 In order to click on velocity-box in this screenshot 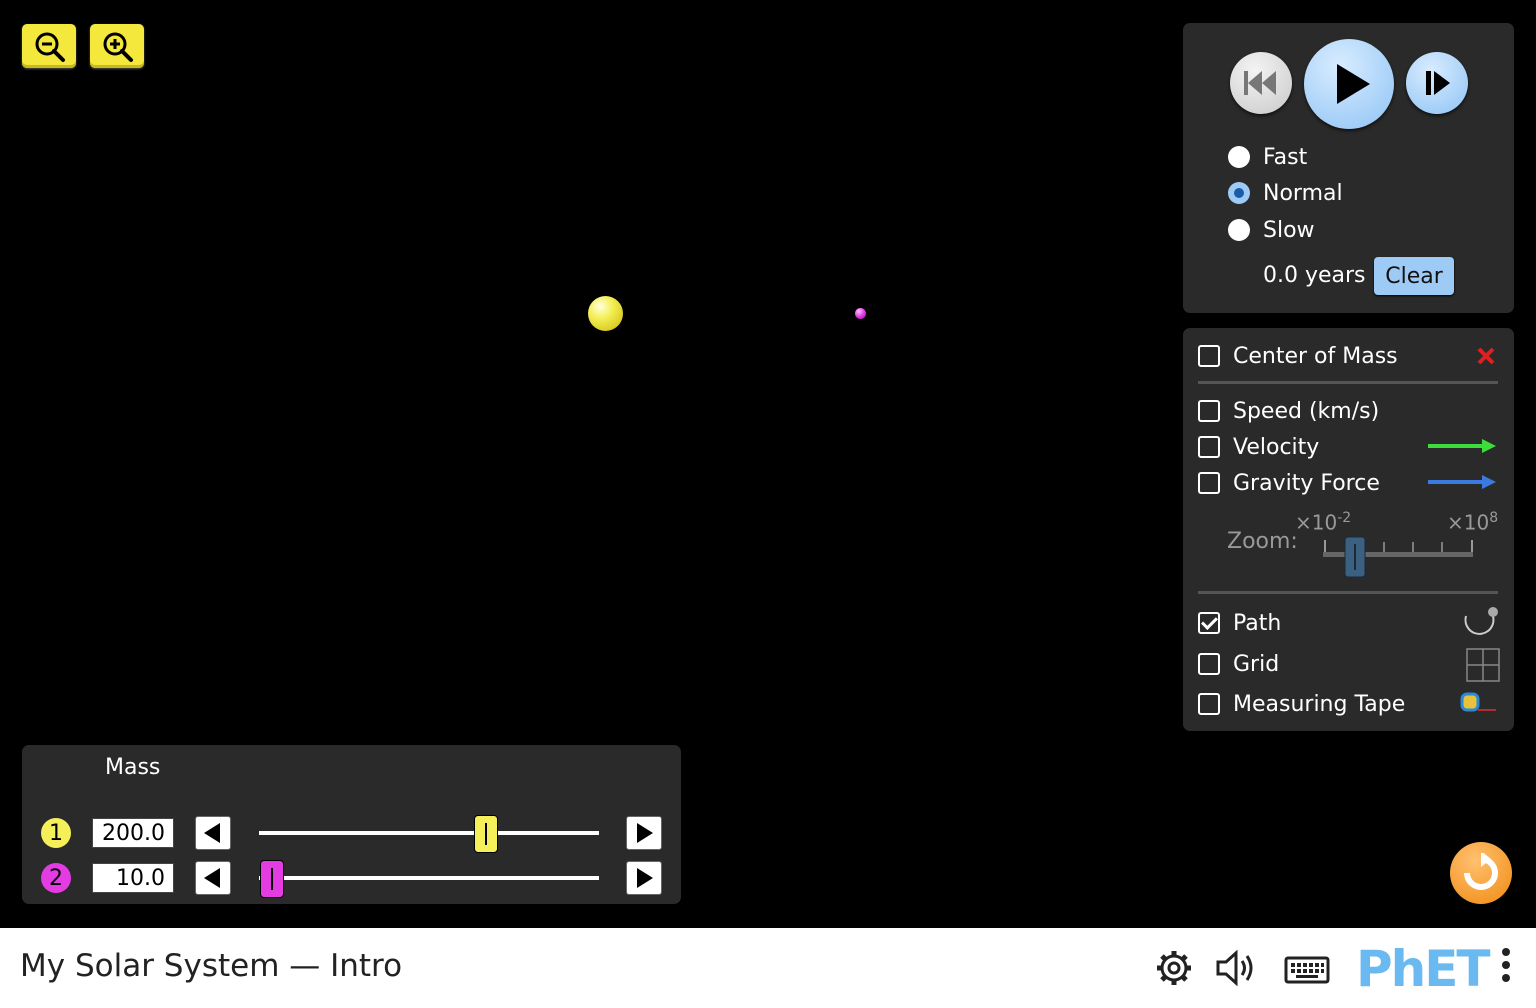, I will do `click(1209, 447)`.